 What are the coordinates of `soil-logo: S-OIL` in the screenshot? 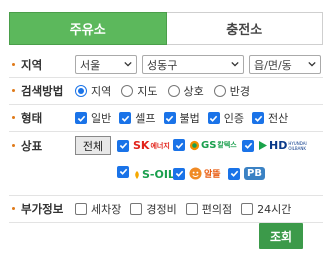 It's located at (154, 174).